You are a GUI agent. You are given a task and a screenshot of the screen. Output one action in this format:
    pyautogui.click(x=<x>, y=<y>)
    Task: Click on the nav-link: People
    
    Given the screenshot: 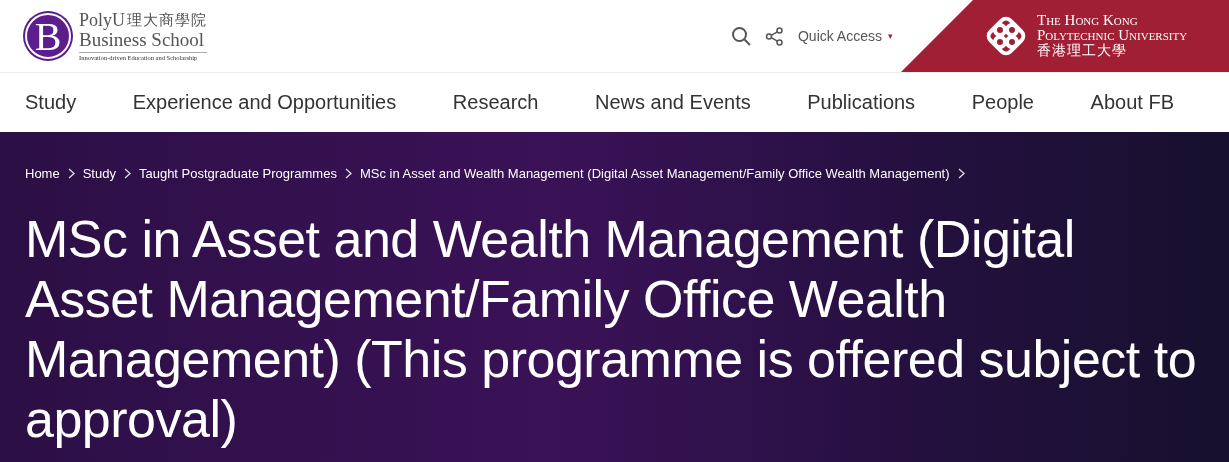 What is the action you would take?
    pyautogui.click(x=1002, y=102)
    